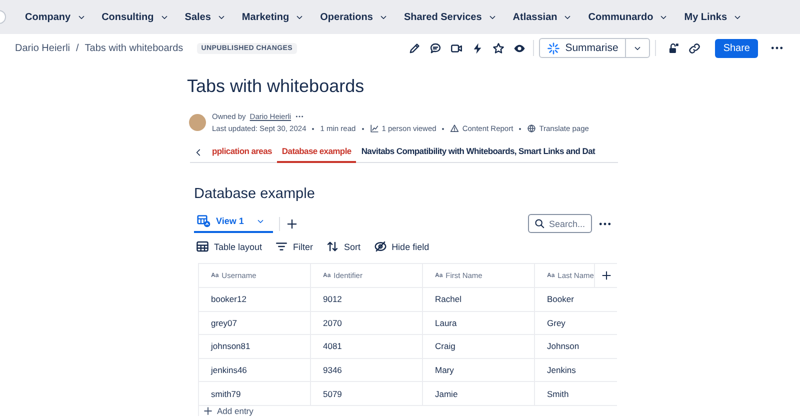  I want to click on lock-icon, so click(673, 48).